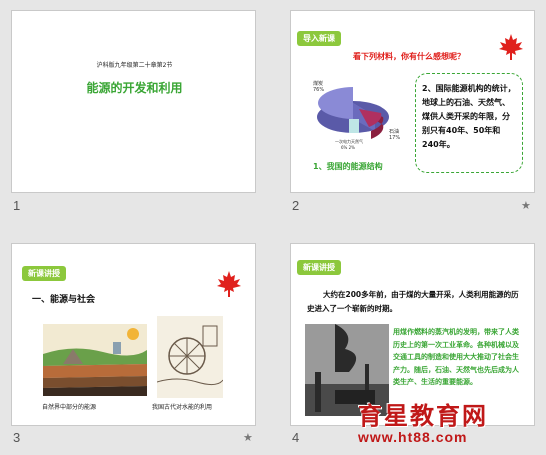 This screenshot has width=546, height=455. I want to click on slide-number-1: 1, so click(17, 205).